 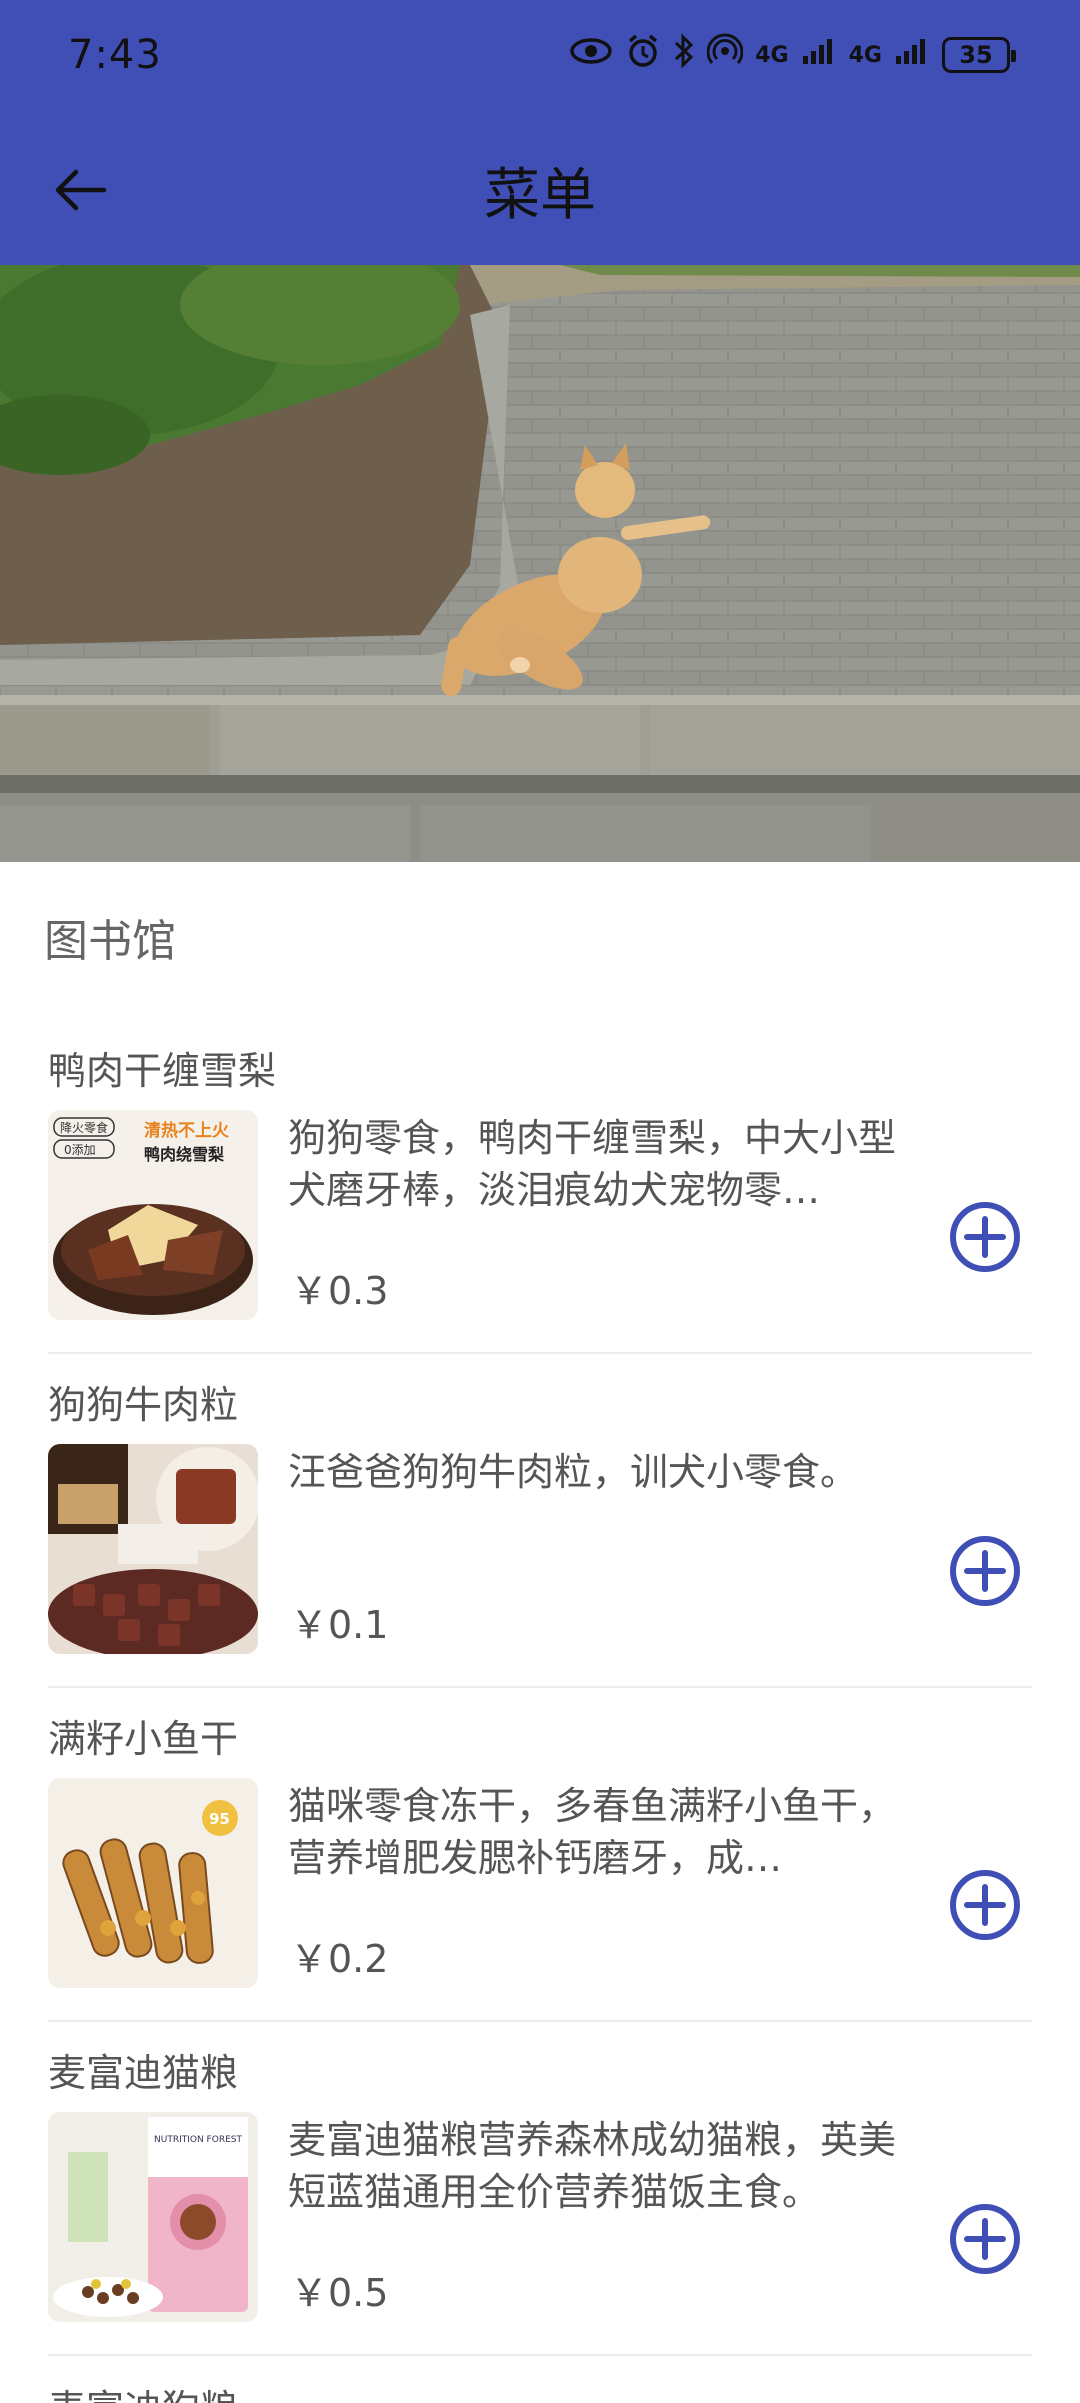 I want to click on item-thumbnail, so click(x=153, y=1549).